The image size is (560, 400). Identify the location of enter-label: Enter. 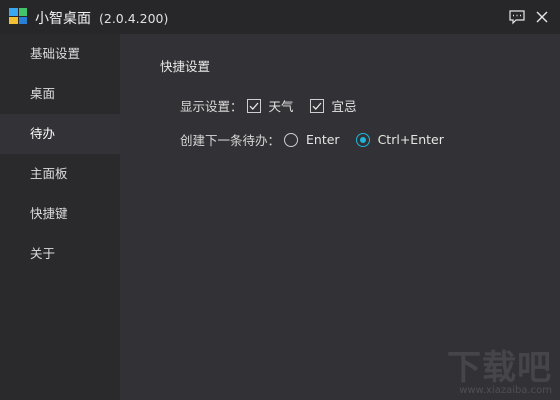
(323, 139).